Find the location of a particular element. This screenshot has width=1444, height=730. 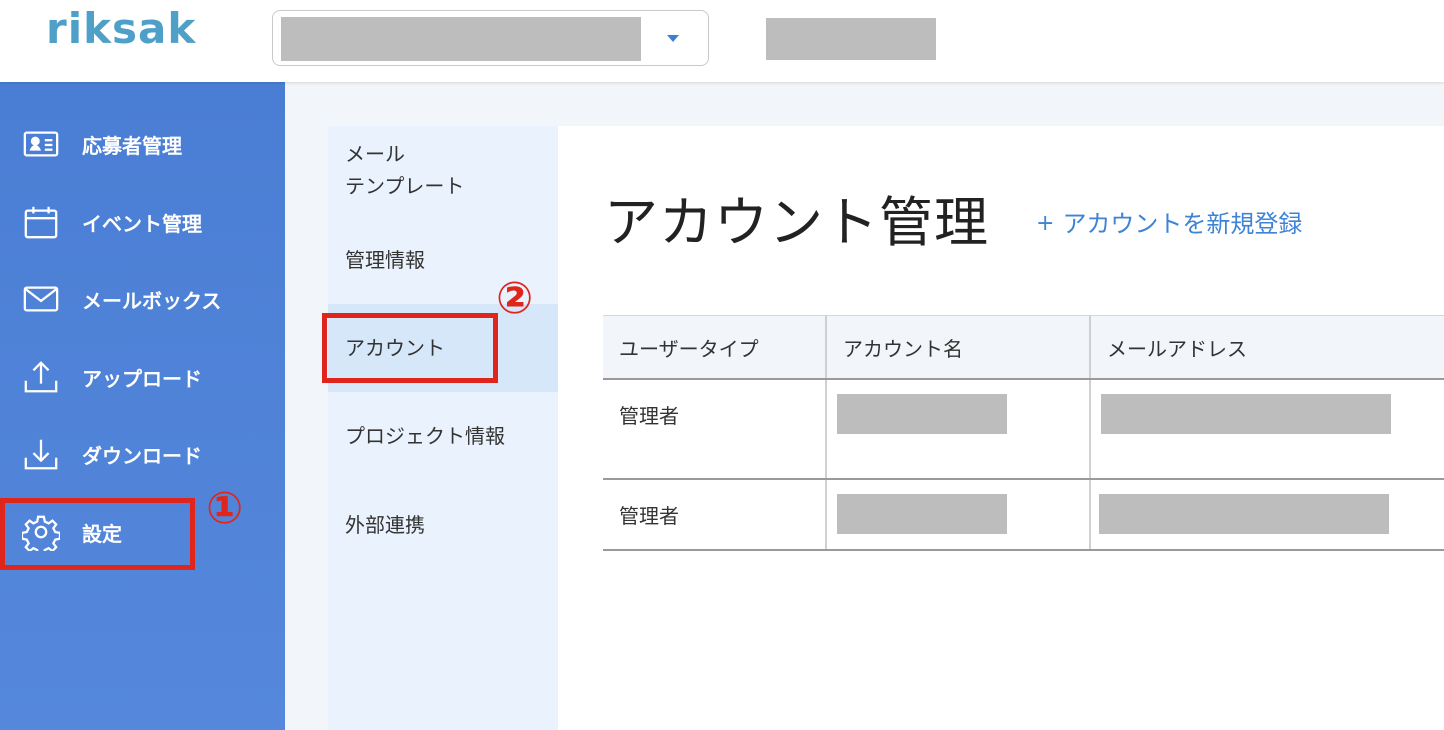

submenu-item-admin-info: 管理情報 is located at coordinates (385, 260).